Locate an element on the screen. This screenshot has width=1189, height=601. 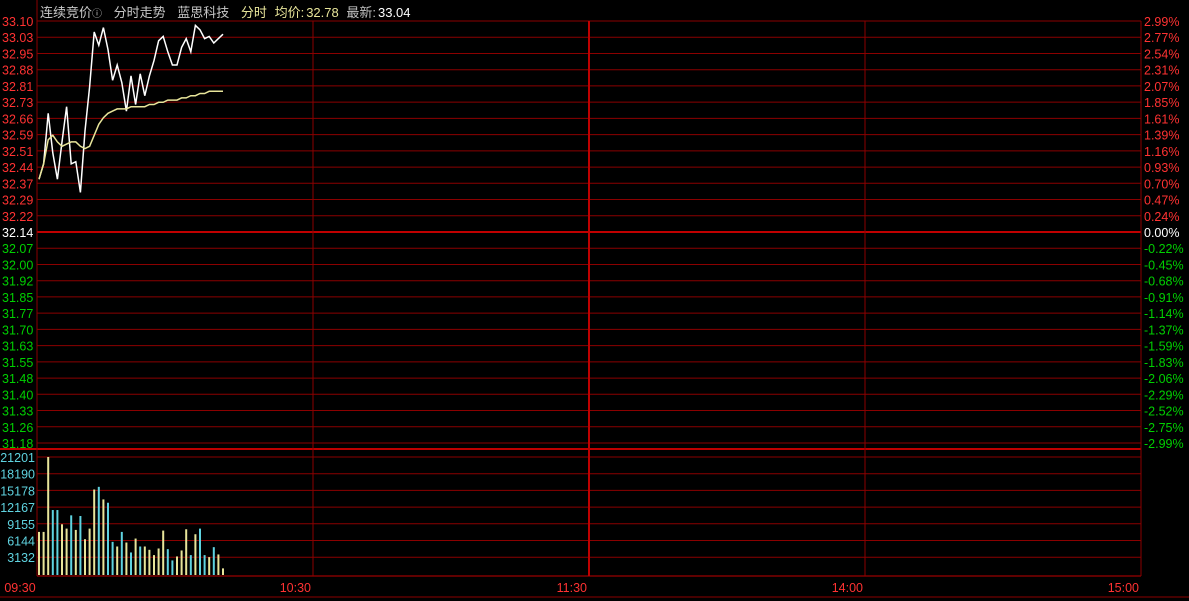
price-tick-label: 32.81 is located at coordinates (17, 87).